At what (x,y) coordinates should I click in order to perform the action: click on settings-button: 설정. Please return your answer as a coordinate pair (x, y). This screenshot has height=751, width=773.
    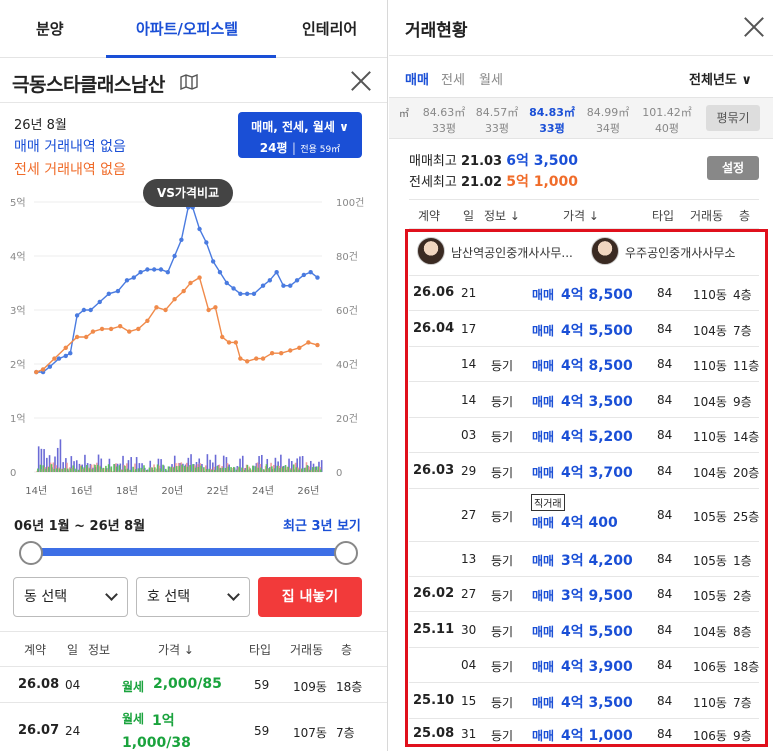
    Looking at the image, I should click on (733, 168).